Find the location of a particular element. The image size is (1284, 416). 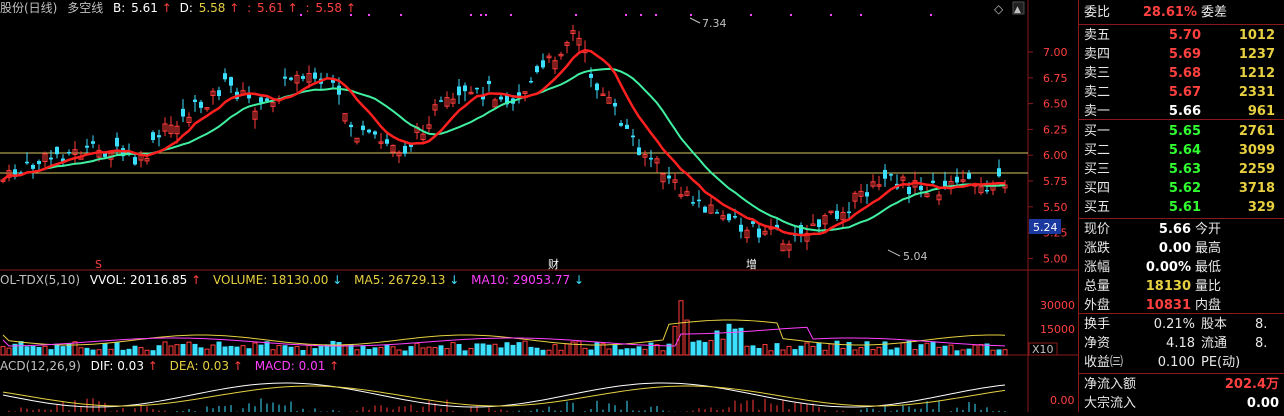

event-marker-s: S is located at coordinates (98, 264).